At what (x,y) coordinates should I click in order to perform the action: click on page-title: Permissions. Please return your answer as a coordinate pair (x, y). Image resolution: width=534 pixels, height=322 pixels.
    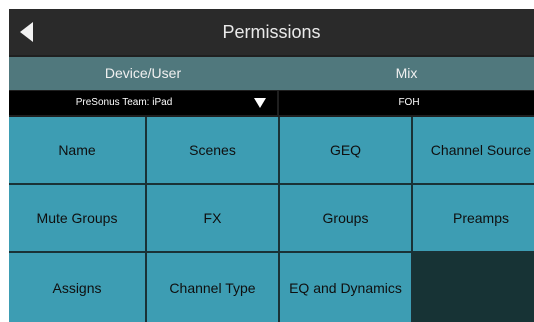
    Looking at the image, I should click on (271, 32).